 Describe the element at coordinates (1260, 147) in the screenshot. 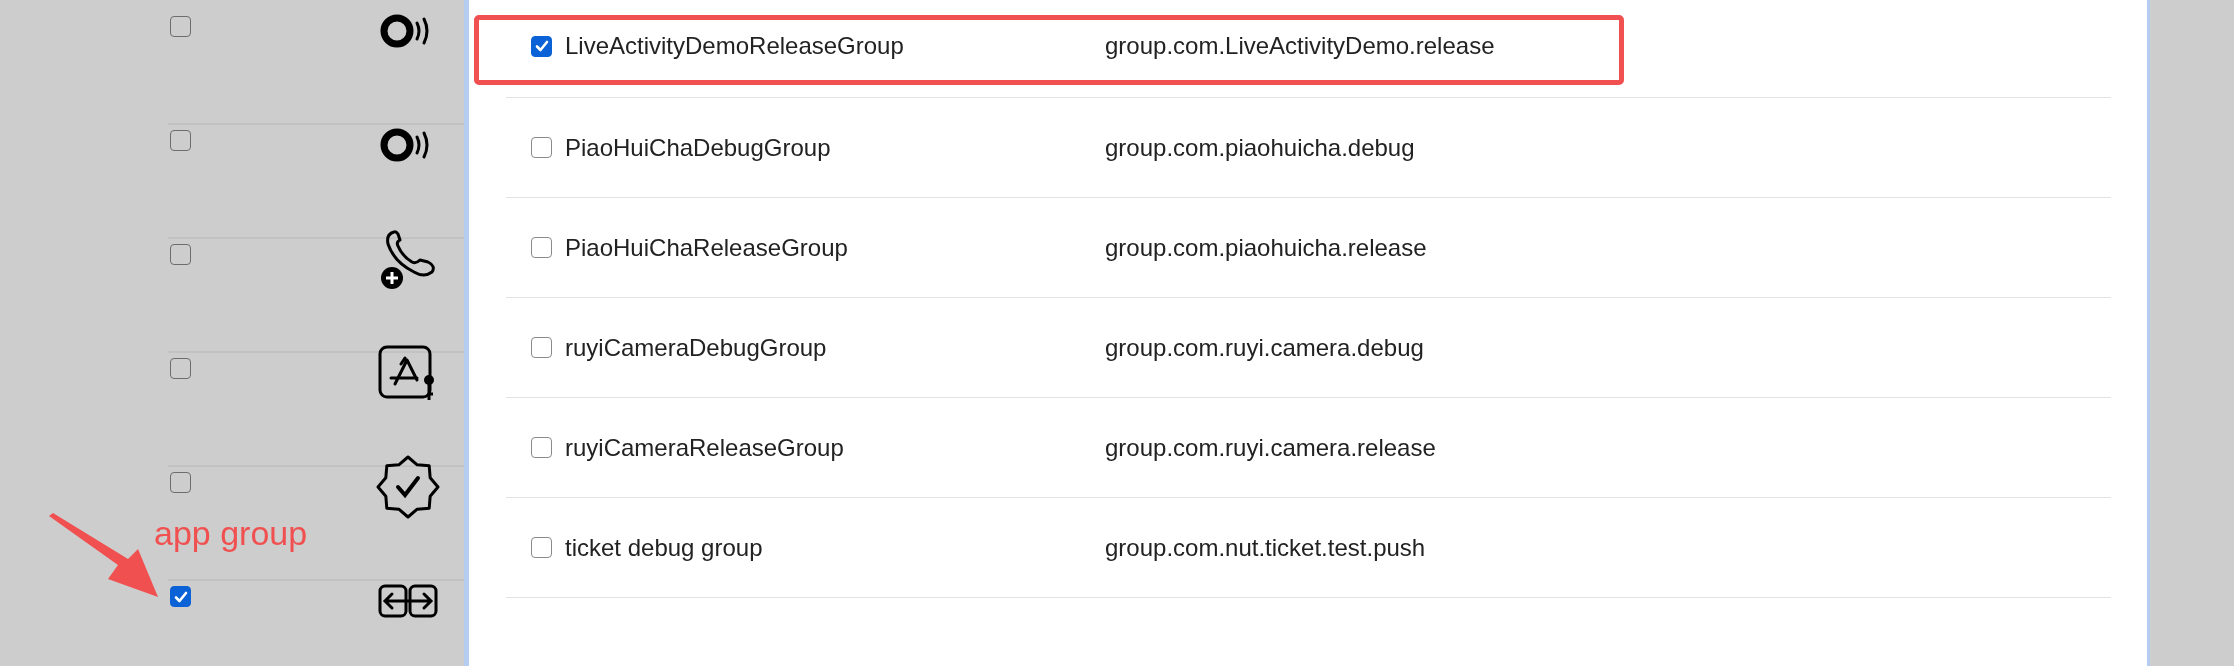

I see `group-identifier: group.com.piaohuicha.debug` at that location.